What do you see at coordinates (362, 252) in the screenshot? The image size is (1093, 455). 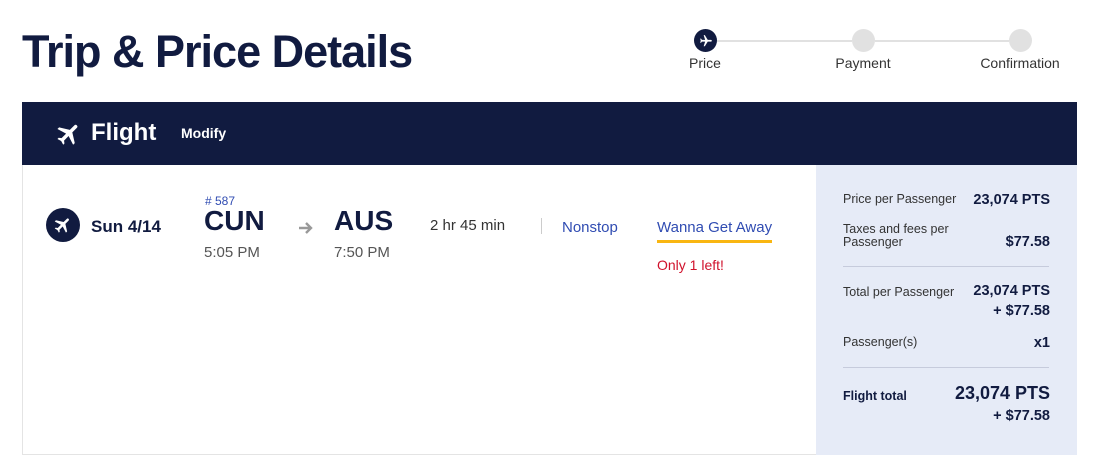 I see `arrival-time: 7:50 PM` at bounding box center [362, 252].